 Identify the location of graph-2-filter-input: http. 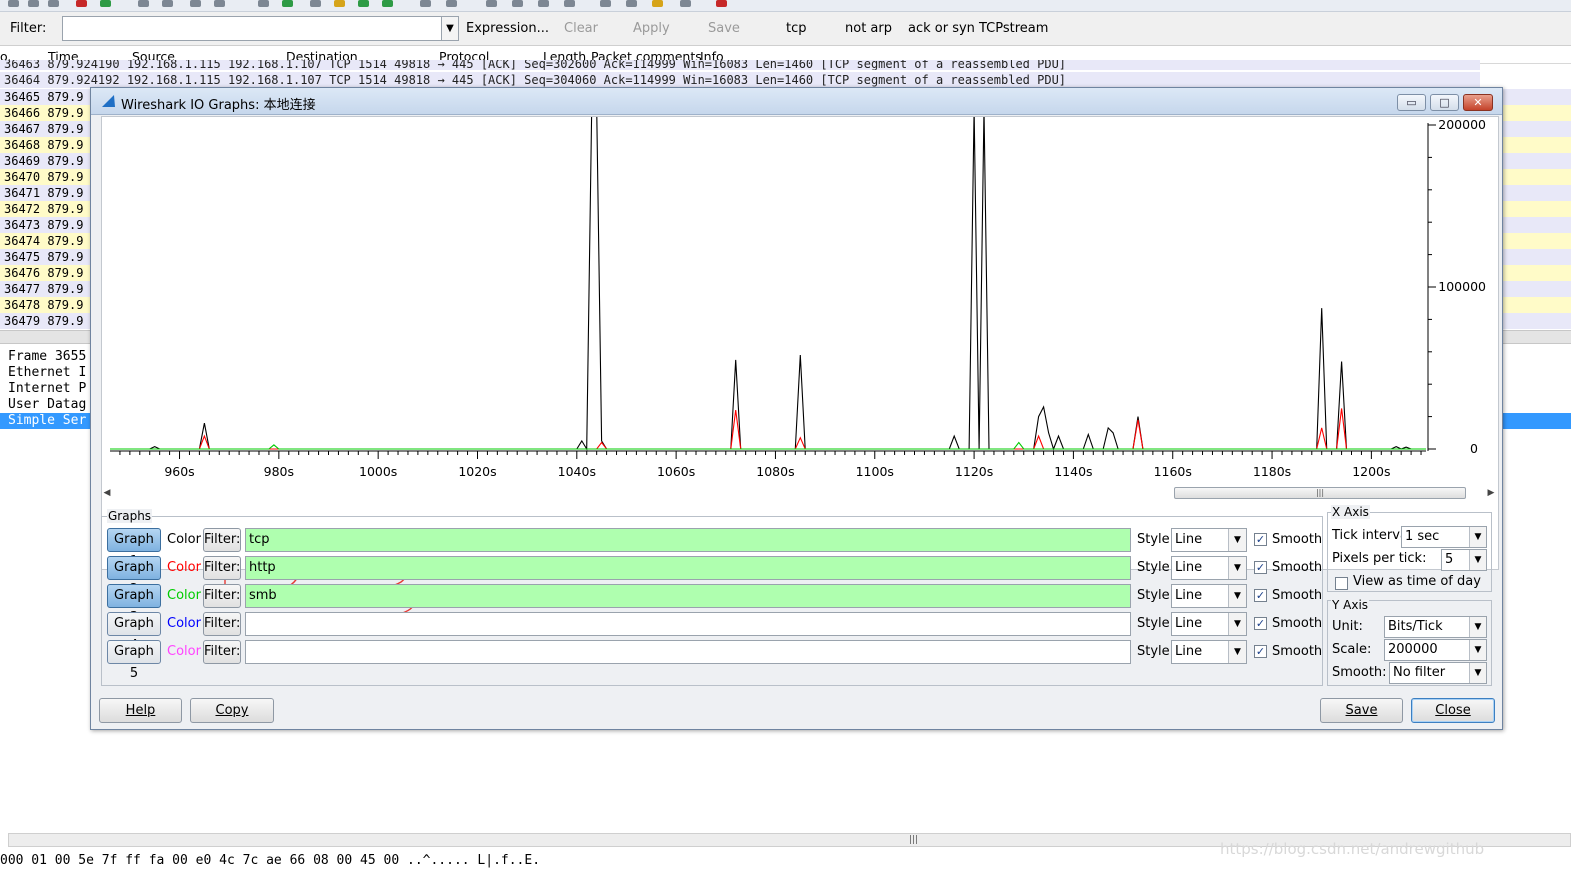
(688, 568).